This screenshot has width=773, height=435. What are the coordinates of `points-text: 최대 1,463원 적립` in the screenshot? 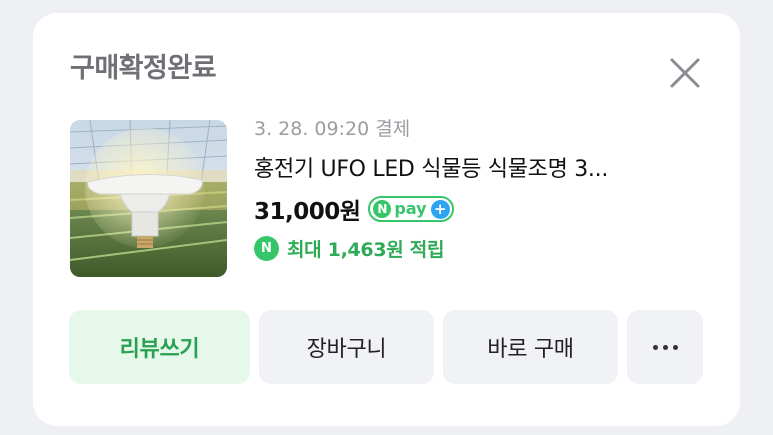 It's located at (366, 249).